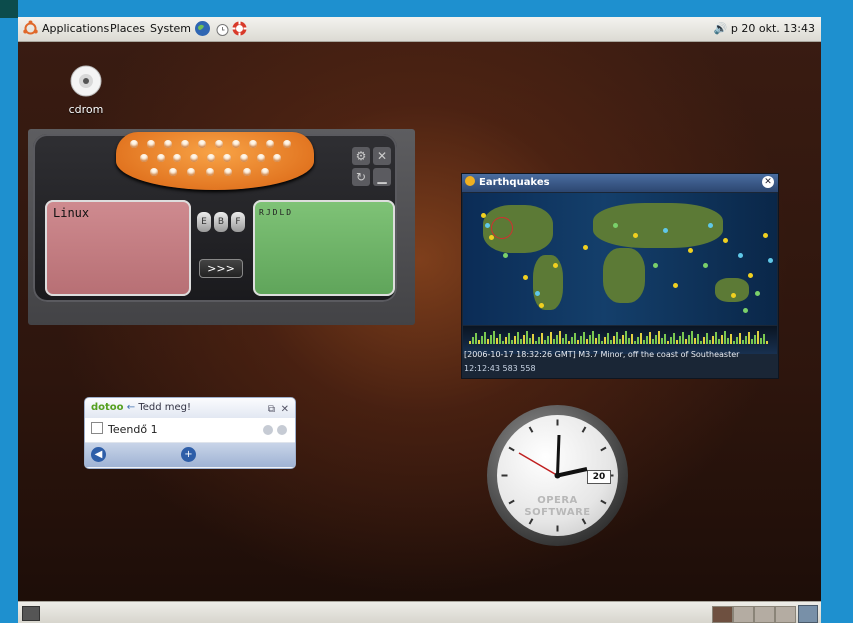 The height and width of the screenshot is (623, 853). I want to click on ubuntu-logo-icon, so click(30, 28).